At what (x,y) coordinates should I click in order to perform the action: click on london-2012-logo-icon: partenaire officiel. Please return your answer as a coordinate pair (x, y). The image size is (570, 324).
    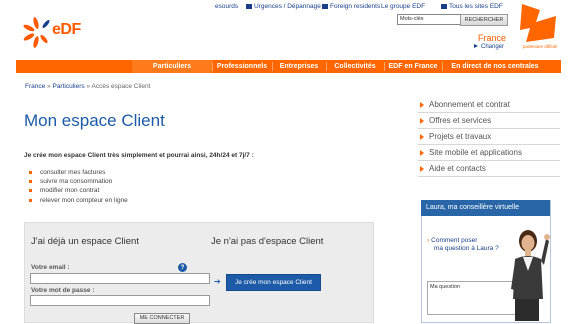
    Looking at the image, I should click on (539, 26).